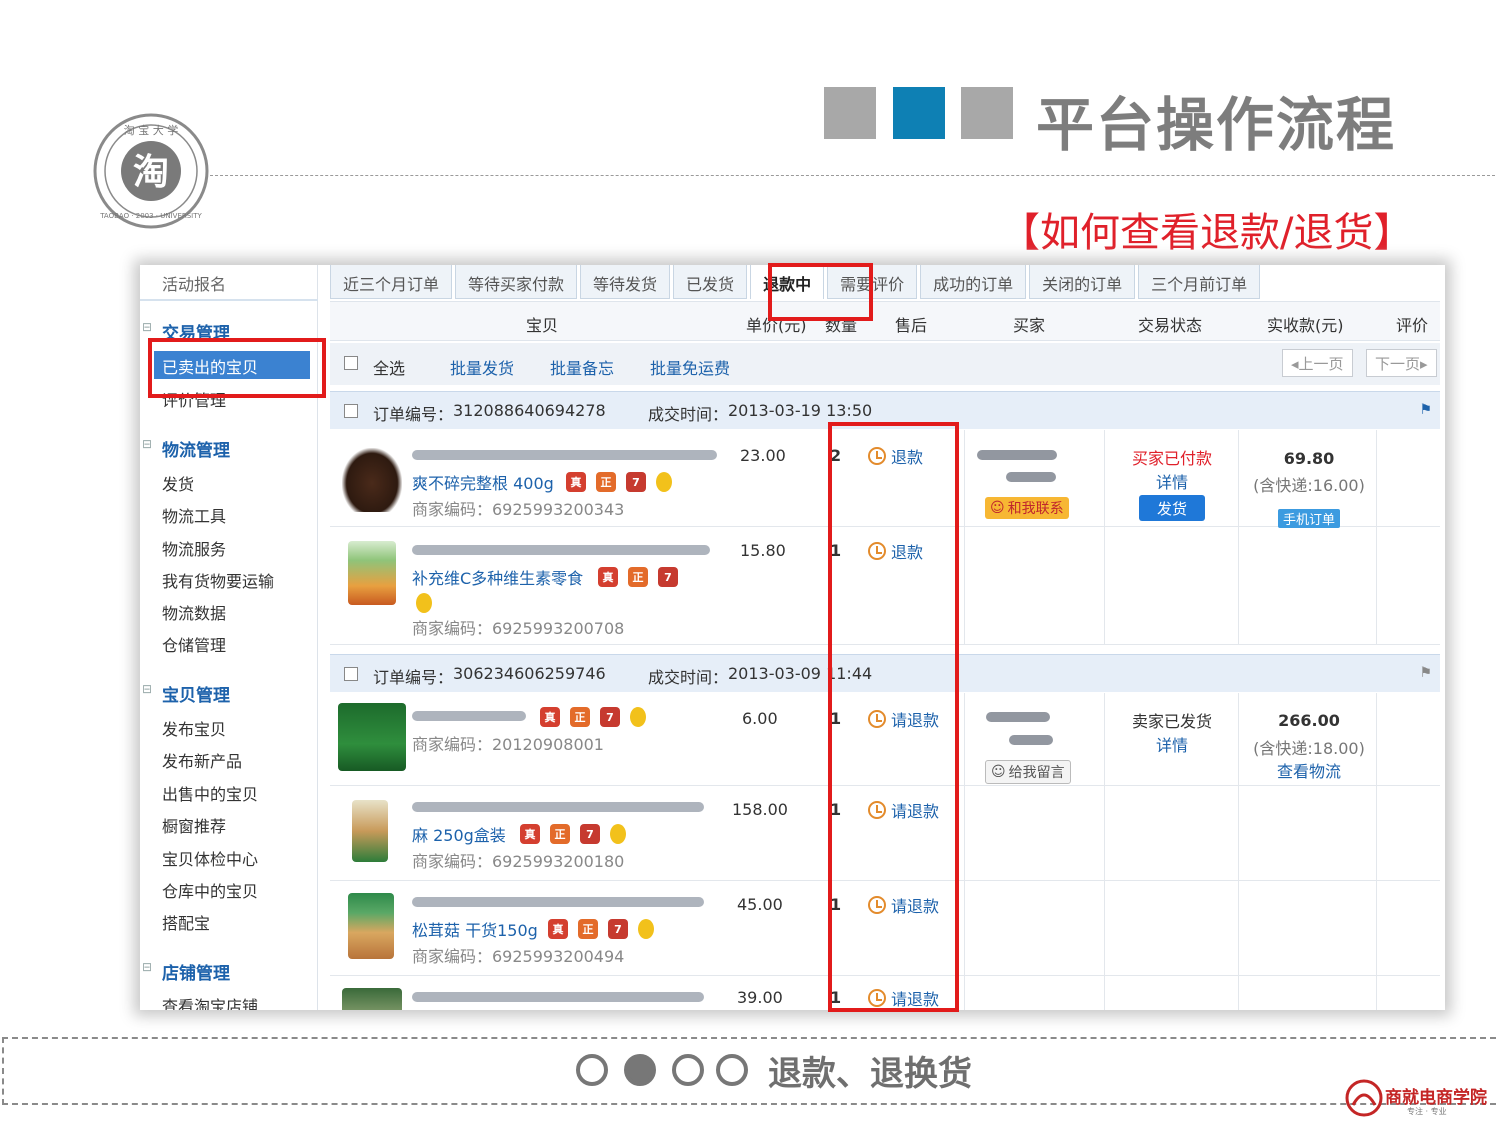  What do you see at coordinates (186, 971) in the screenshot?
I see `sidebar-group-shop: 店铺管理` at bounding box center [186, 971].